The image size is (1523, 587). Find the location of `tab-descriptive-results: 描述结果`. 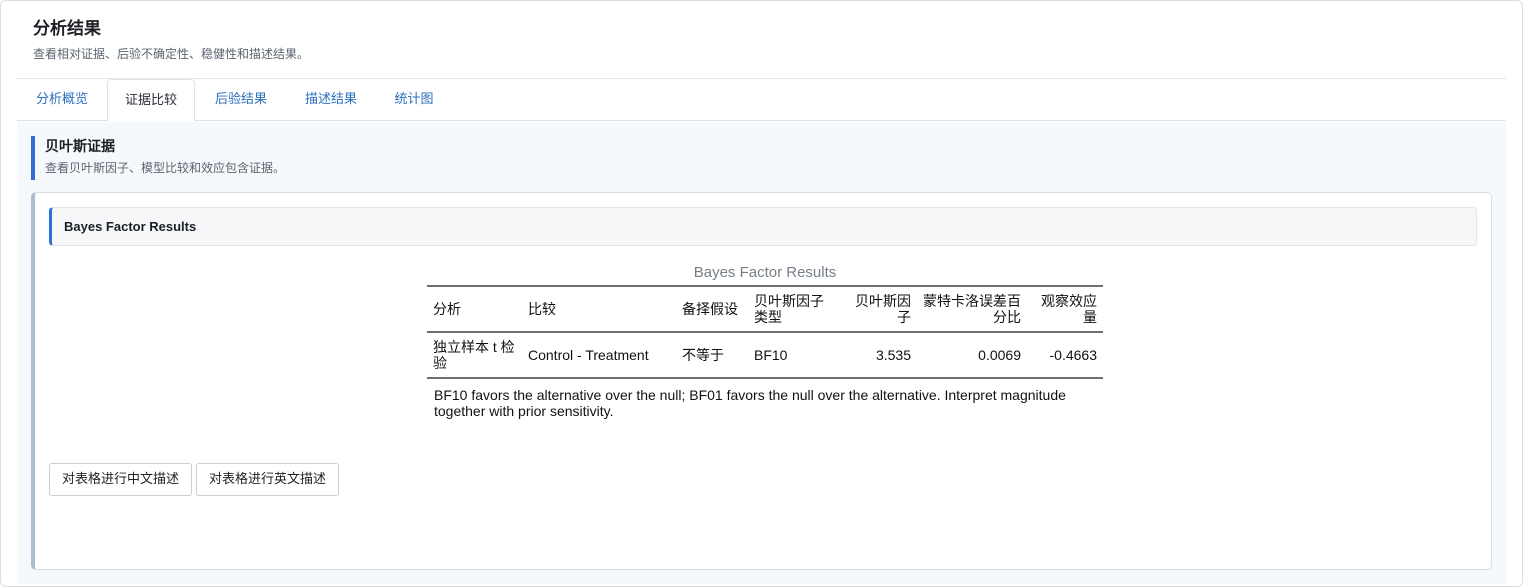

tab-descriptive-results: 描述结果 is located at coordinates (331, 100).